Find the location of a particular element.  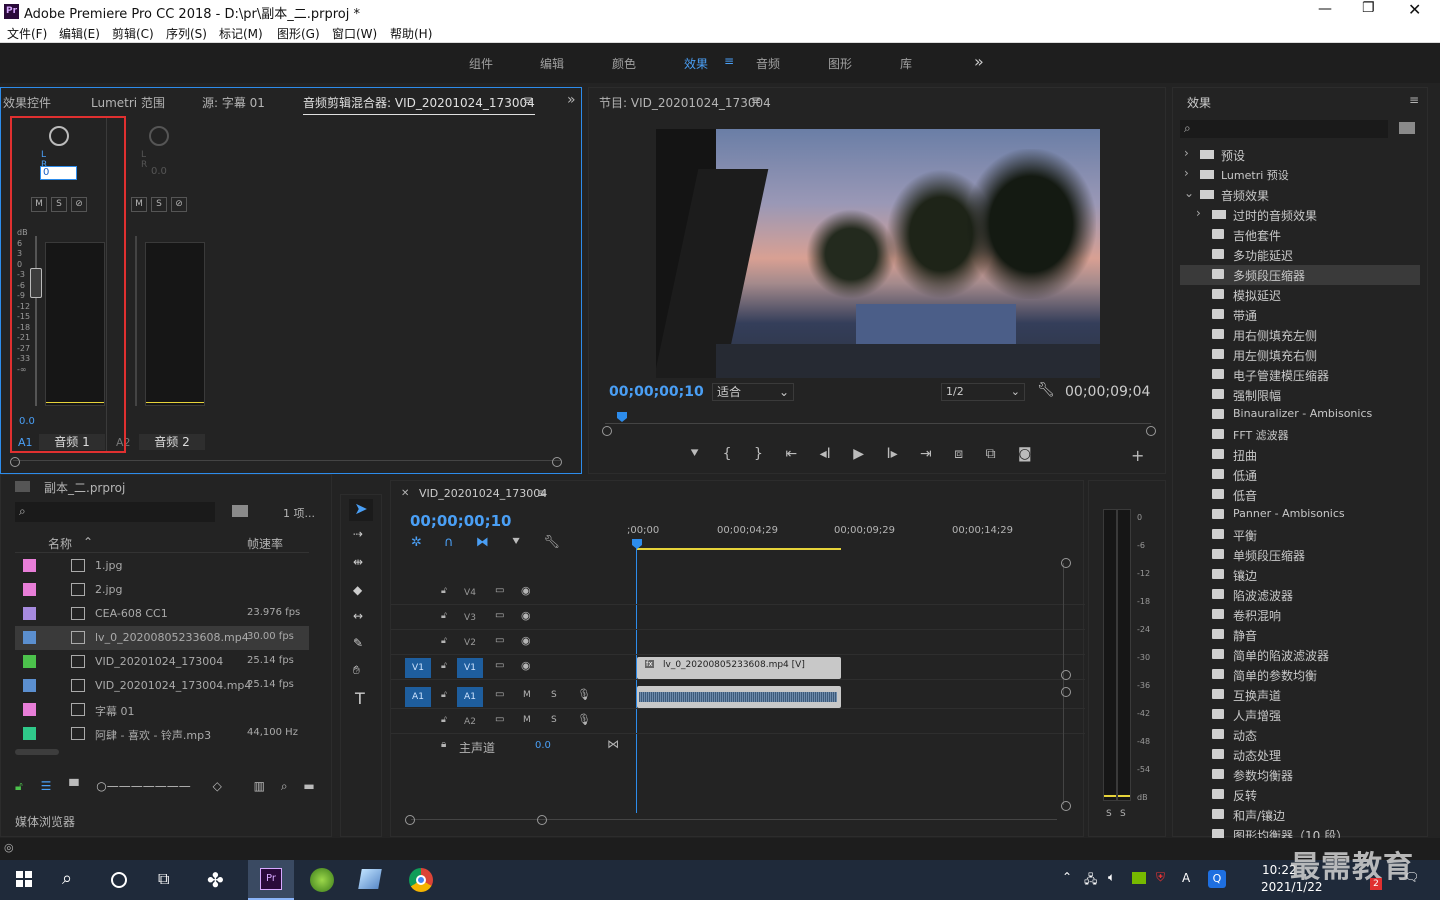

effects-list-item: 平衡 is located at coordinates (1300, 535).